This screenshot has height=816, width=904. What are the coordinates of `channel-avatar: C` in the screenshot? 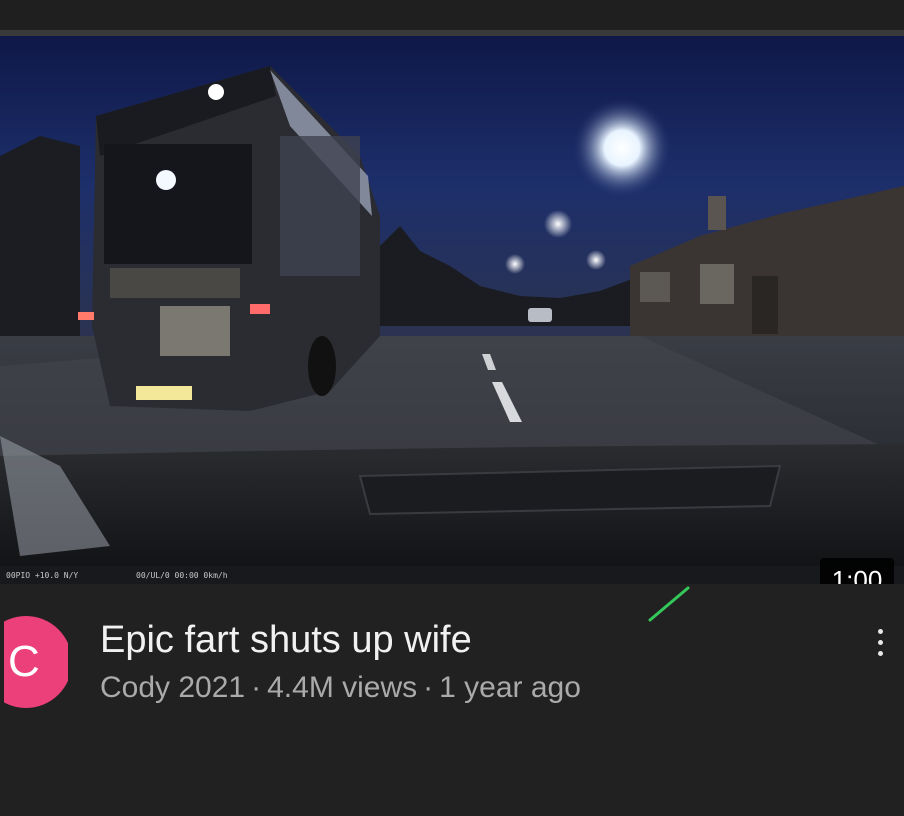 It's located at (36, 662).